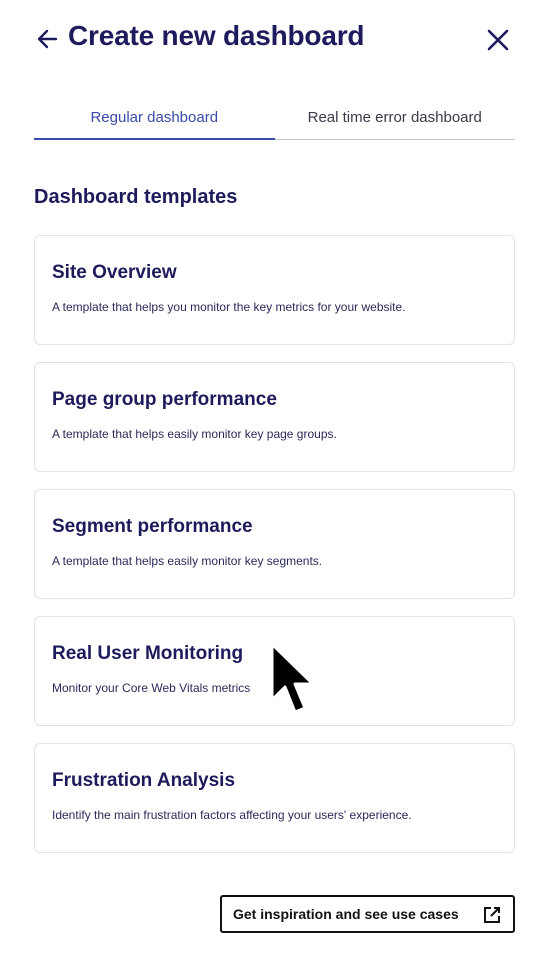 The width and height of the screenshot is (542, 956). What do you see at coordinates (144, 780) in the screenshot?
I see `template-title: Frustration Analysis` at bounding box center [144, 780].